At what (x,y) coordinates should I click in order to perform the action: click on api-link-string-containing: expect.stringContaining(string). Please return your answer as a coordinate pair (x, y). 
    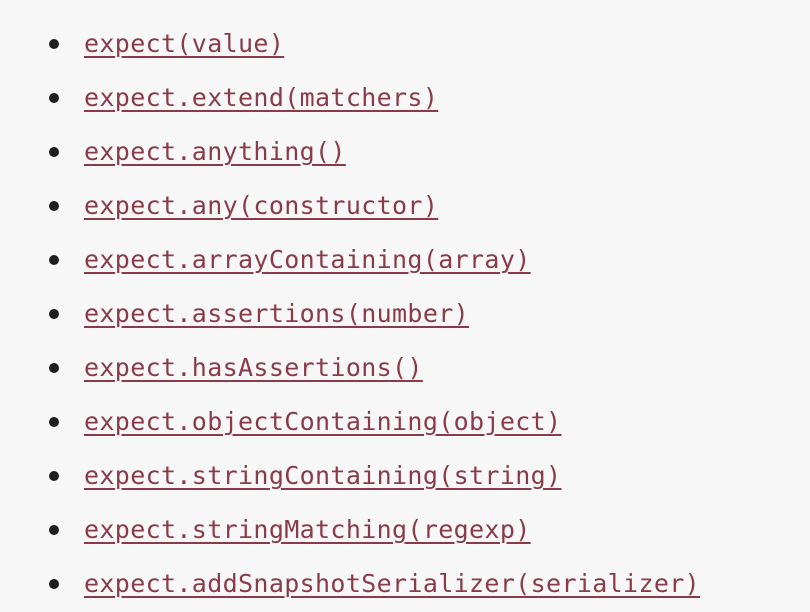
    Looking at the image, I should click on (322, 476).